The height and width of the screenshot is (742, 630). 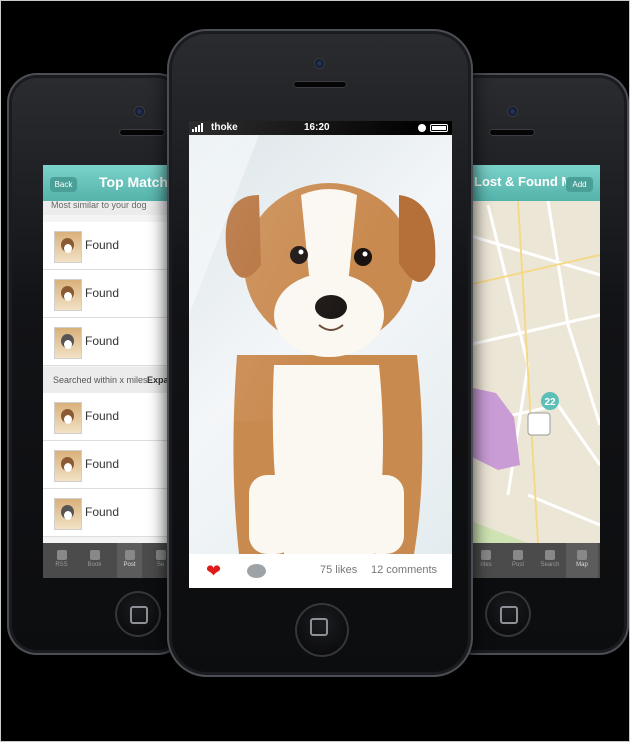 I want to click on signal-icon, so click(x=200, y=129).